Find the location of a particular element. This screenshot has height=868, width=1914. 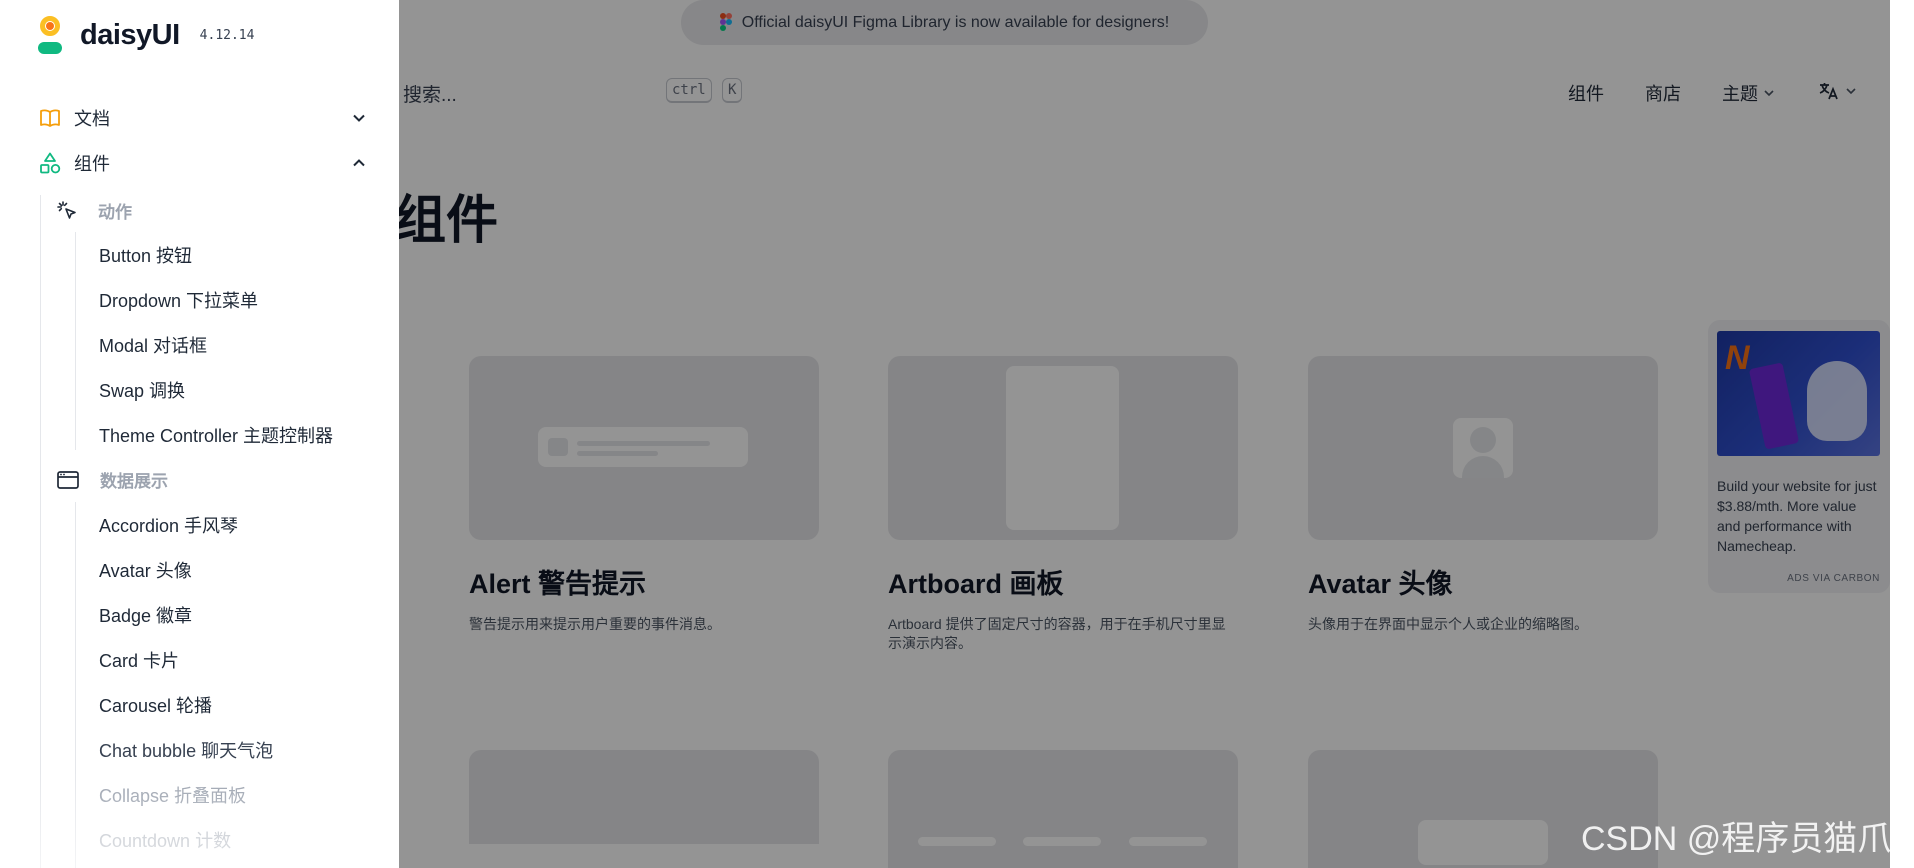

sidebar-item-modal: Modal 对话框 is located at coordinates (153, 345).